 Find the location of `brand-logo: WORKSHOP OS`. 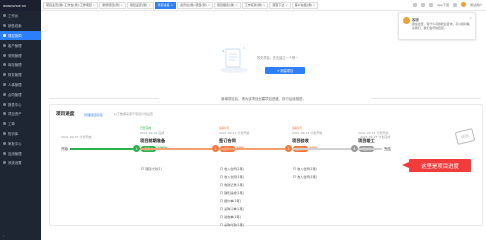

brand-logo: WORKSHOP OS is located at coordinates (20, 5).